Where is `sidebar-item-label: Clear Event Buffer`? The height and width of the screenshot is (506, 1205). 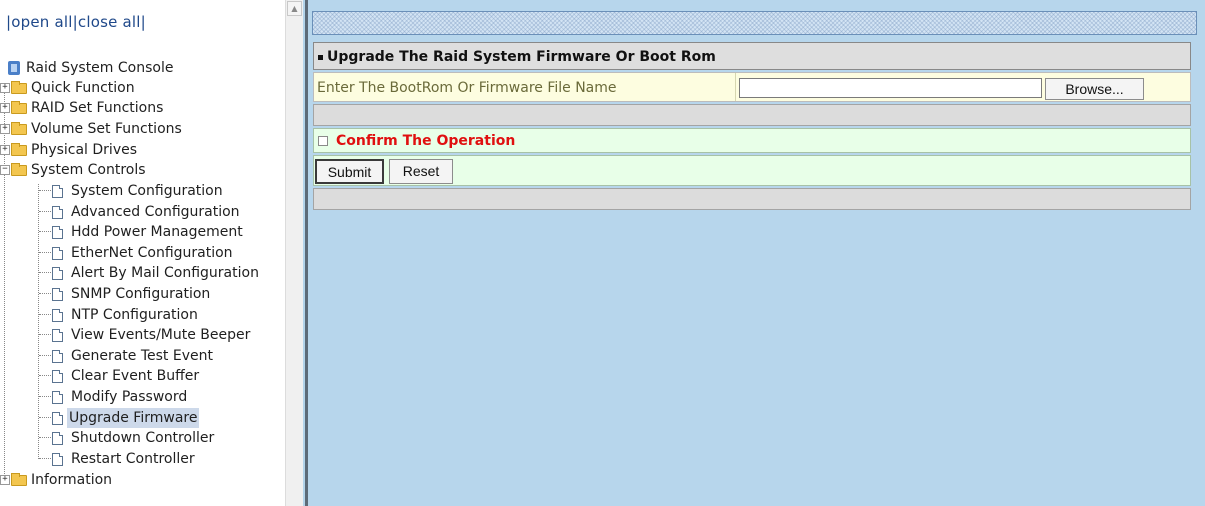 sidebar-item-label: Clear Event Buffer is located at coordinates (135, 376).